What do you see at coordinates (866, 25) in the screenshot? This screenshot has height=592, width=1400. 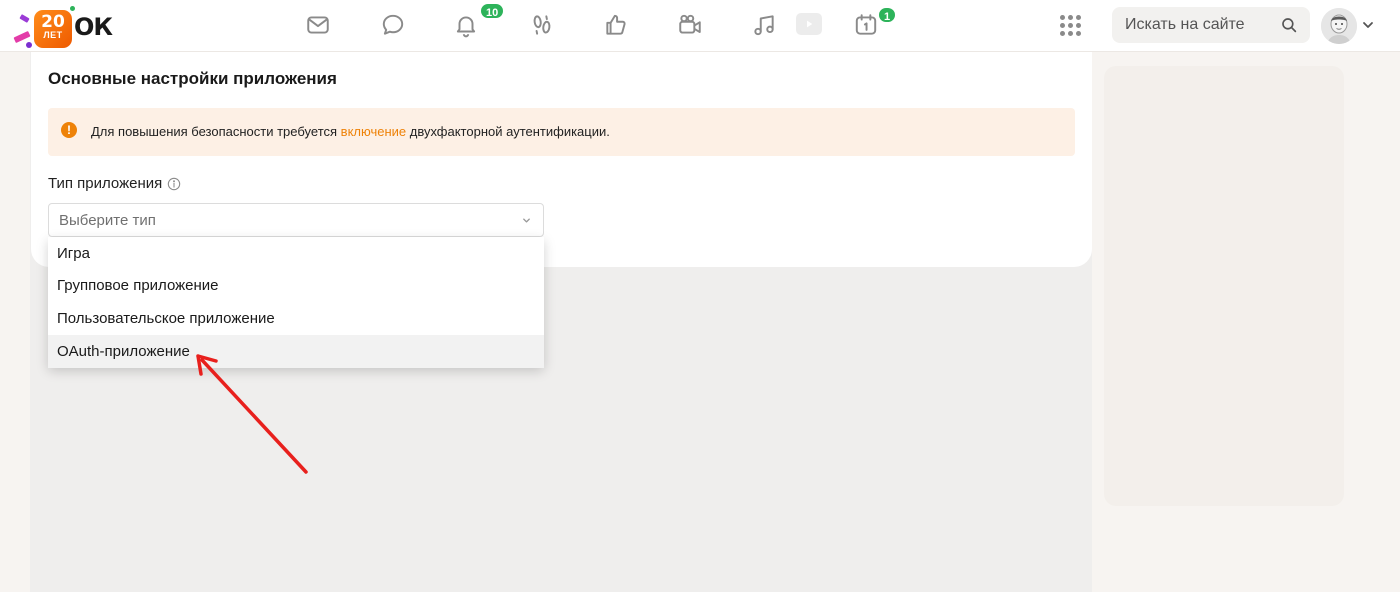 I see `calendar-icon` at bounding box center [866, 25].